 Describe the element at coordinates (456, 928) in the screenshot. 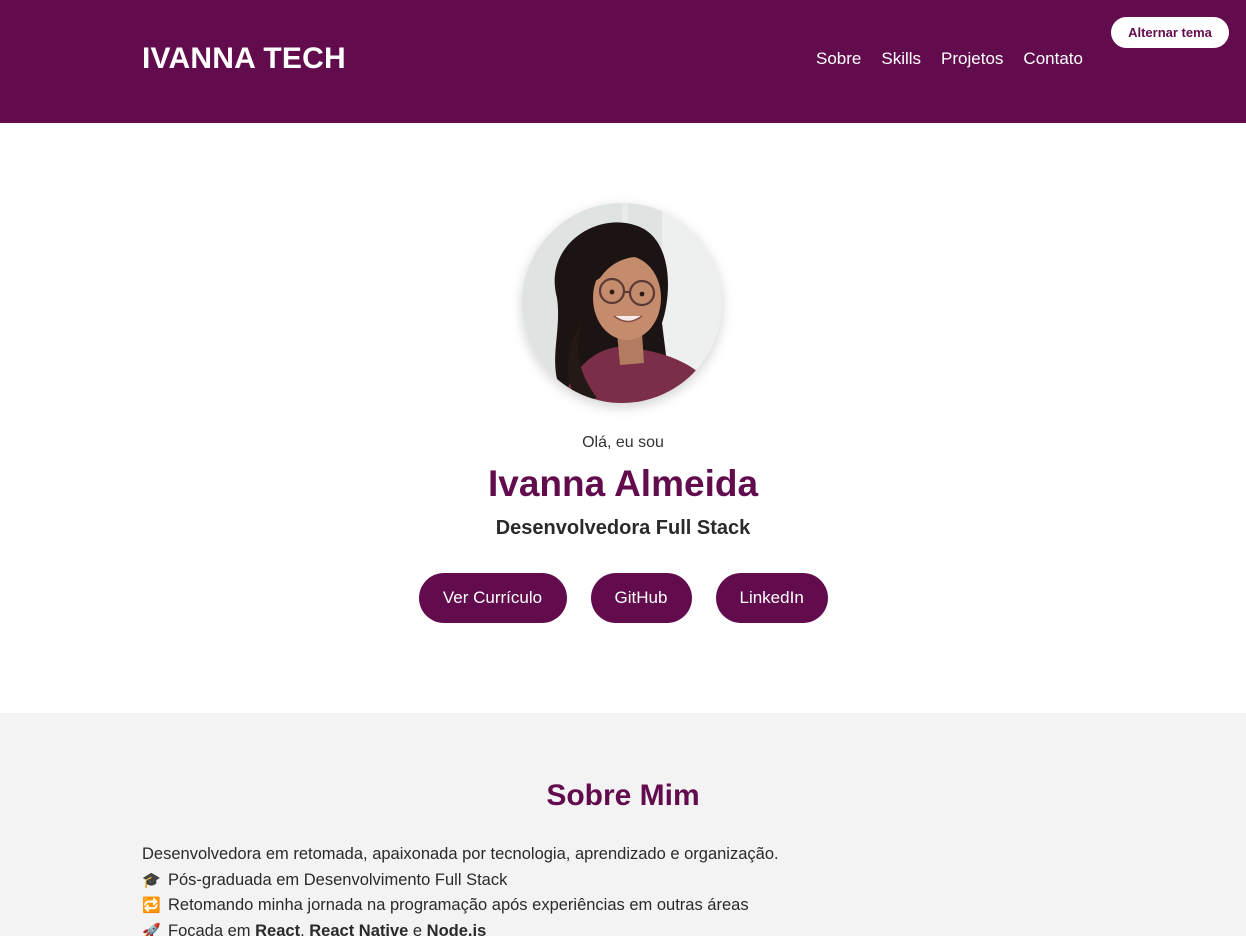

I see `tech-nodejs: Node.js` at that location.